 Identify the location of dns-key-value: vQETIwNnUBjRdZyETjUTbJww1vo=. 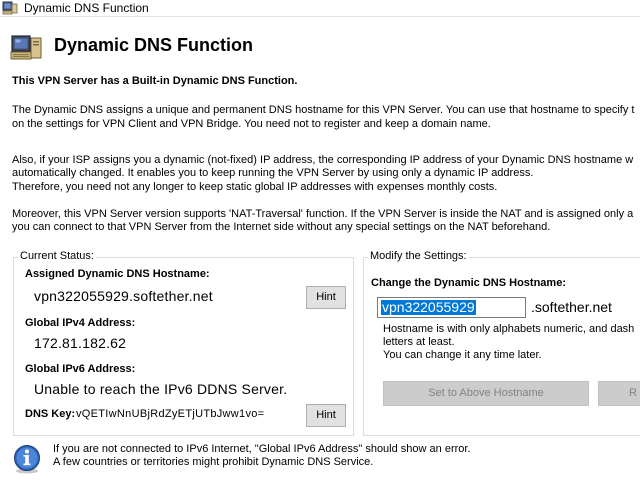
(170, 414).